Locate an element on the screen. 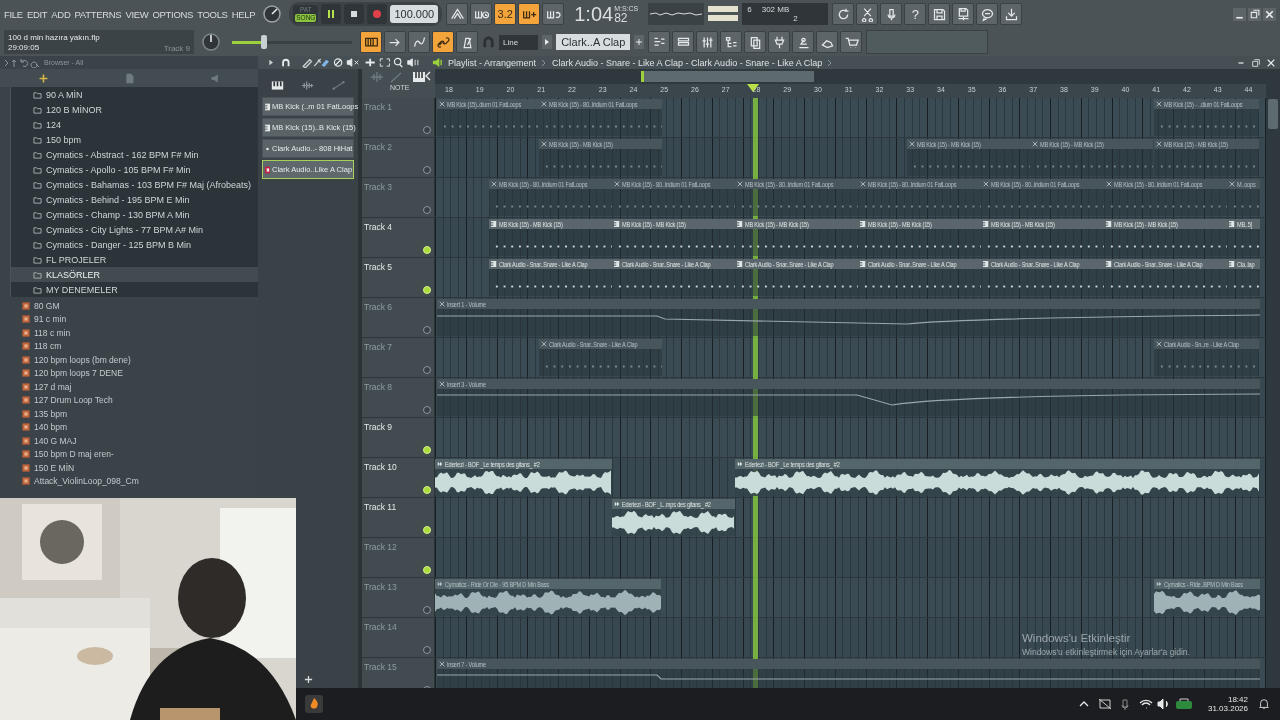 This screenshot has width=1280, height=720. clock-time: 18:42 is located at coordinates (1237, 699).